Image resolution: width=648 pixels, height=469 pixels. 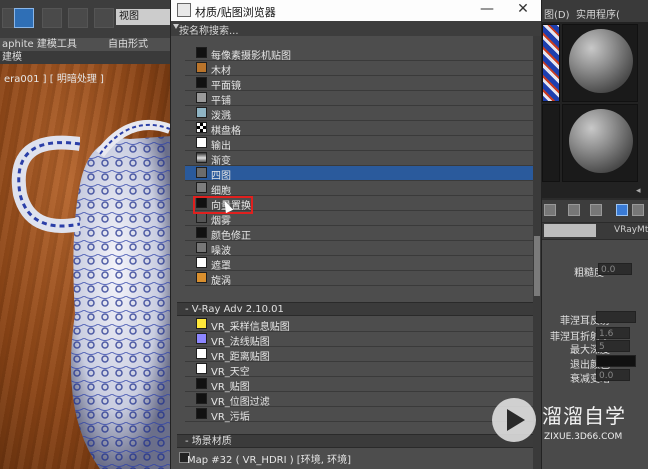 I want to click on map-list-item: 泼溅, so click(x=359, y=114).